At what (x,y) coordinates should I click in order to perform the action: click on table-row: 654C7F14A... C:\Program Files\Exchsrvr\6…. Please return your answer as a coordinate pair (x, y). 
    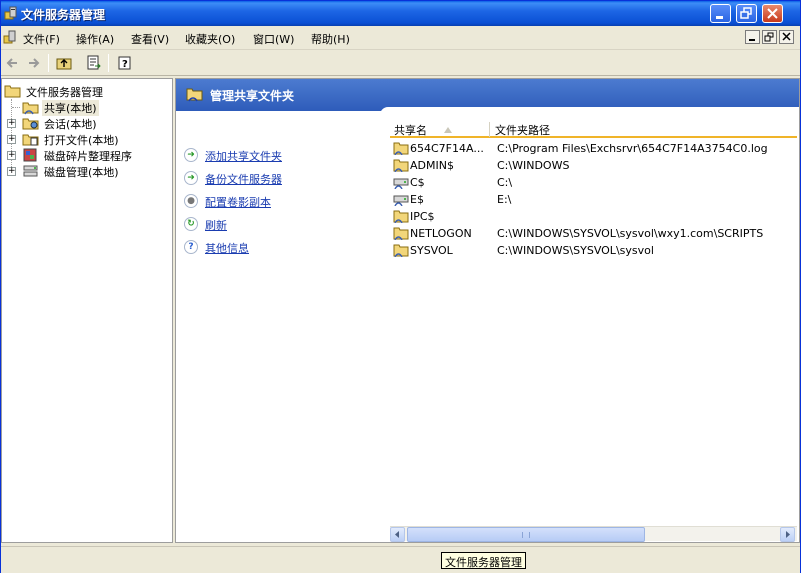
    Looking at the image, I should click on (593, 148).